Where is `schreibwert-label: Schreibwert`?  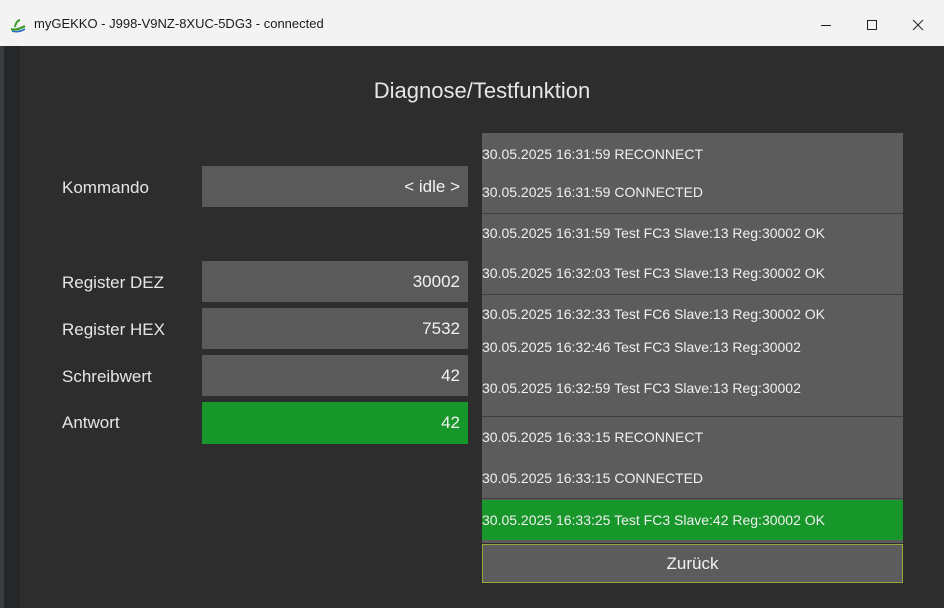 schreibwert-label: Schreibwert is located at coordinates (107, 376).